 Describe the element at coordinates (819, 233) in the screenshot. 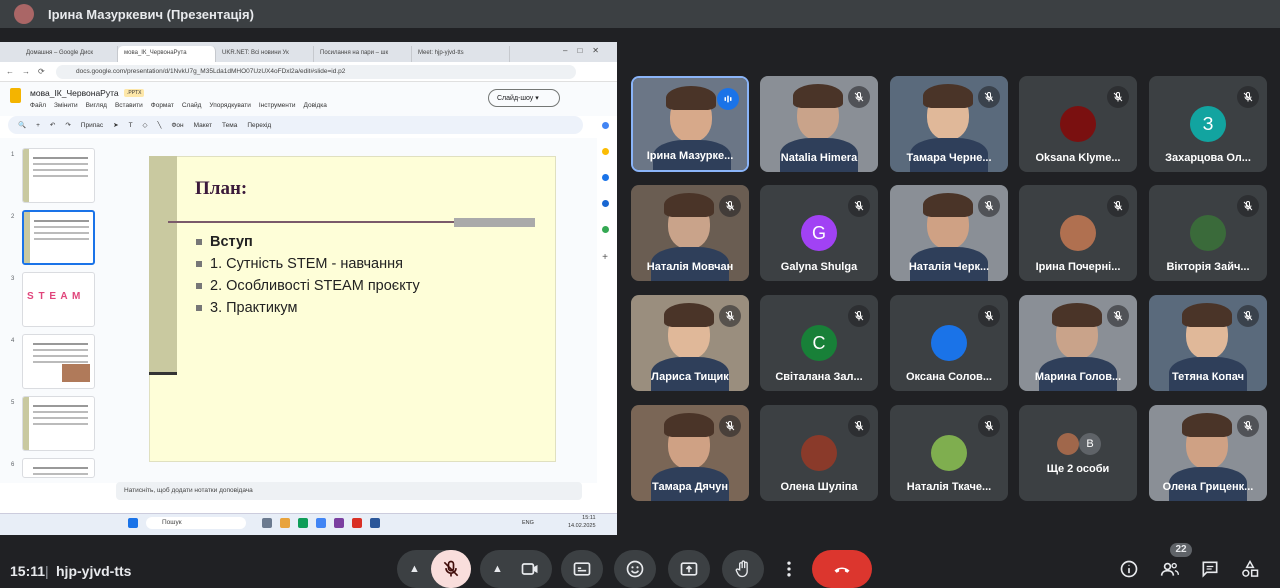

I see `participant-tile: G Galyna Shulga` at that location.